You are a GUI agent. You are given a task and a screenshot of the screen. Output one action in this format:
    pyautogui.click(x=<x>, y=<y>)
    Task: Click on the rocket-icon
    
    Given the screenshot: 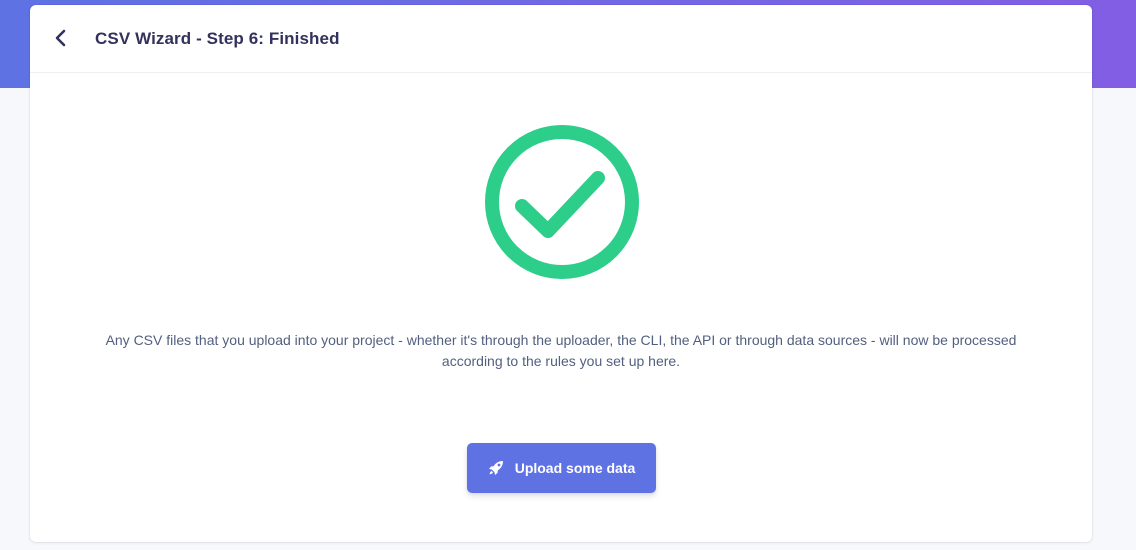 What is the action you would take?
    pyautogui.click(x=496, y=468)
    